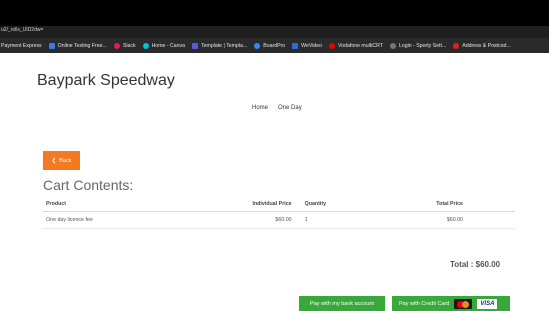 The image size is (549, 311). I want to click on bookmark-item: WeVideo, so click(307, 45).